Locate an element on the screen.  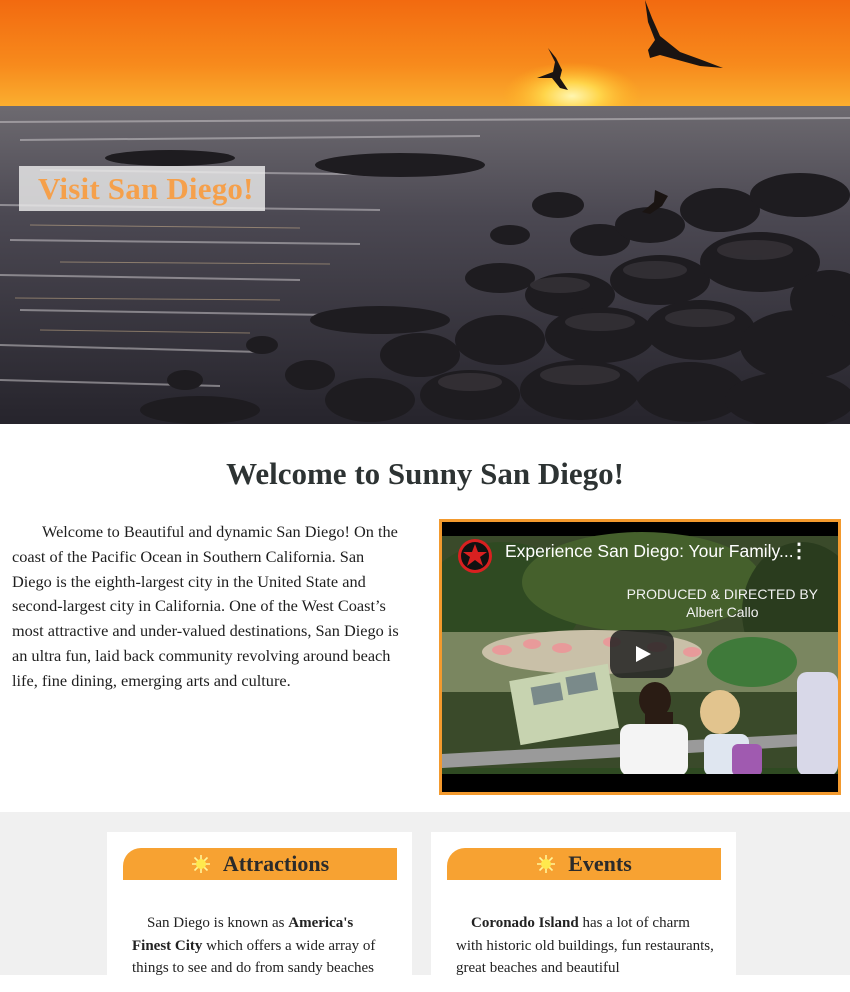
hero-title-box: Visit San Diego! is located at coordinates (142, 188).